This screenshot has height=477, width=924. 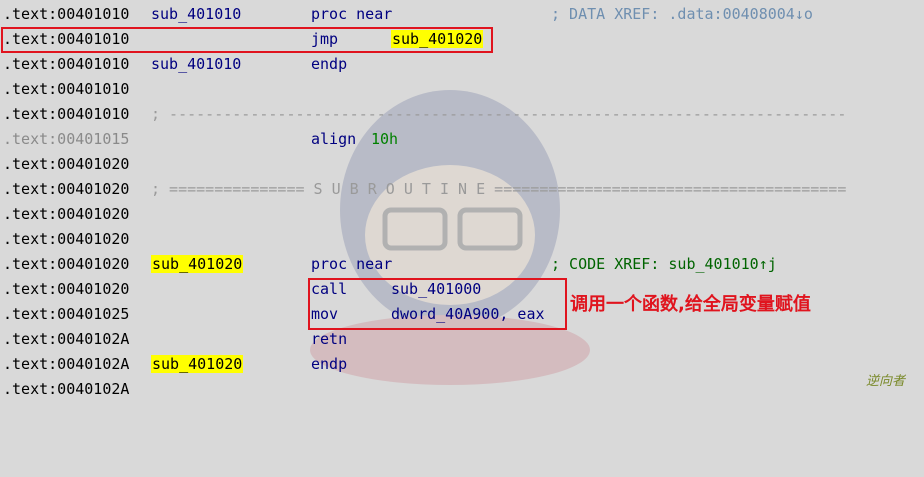 What do you see at coordinates (329, 339) in the screenshot?
I see `mnemonic: retn` at bounding box center [329, 339].